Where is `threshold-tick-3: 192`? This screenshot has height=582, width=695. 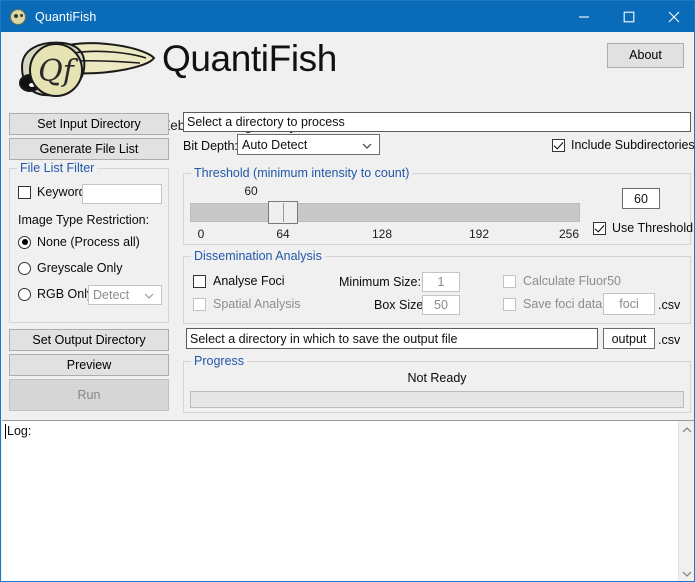
threshold-tick-3: 192 is located at coordinates (479, 234).